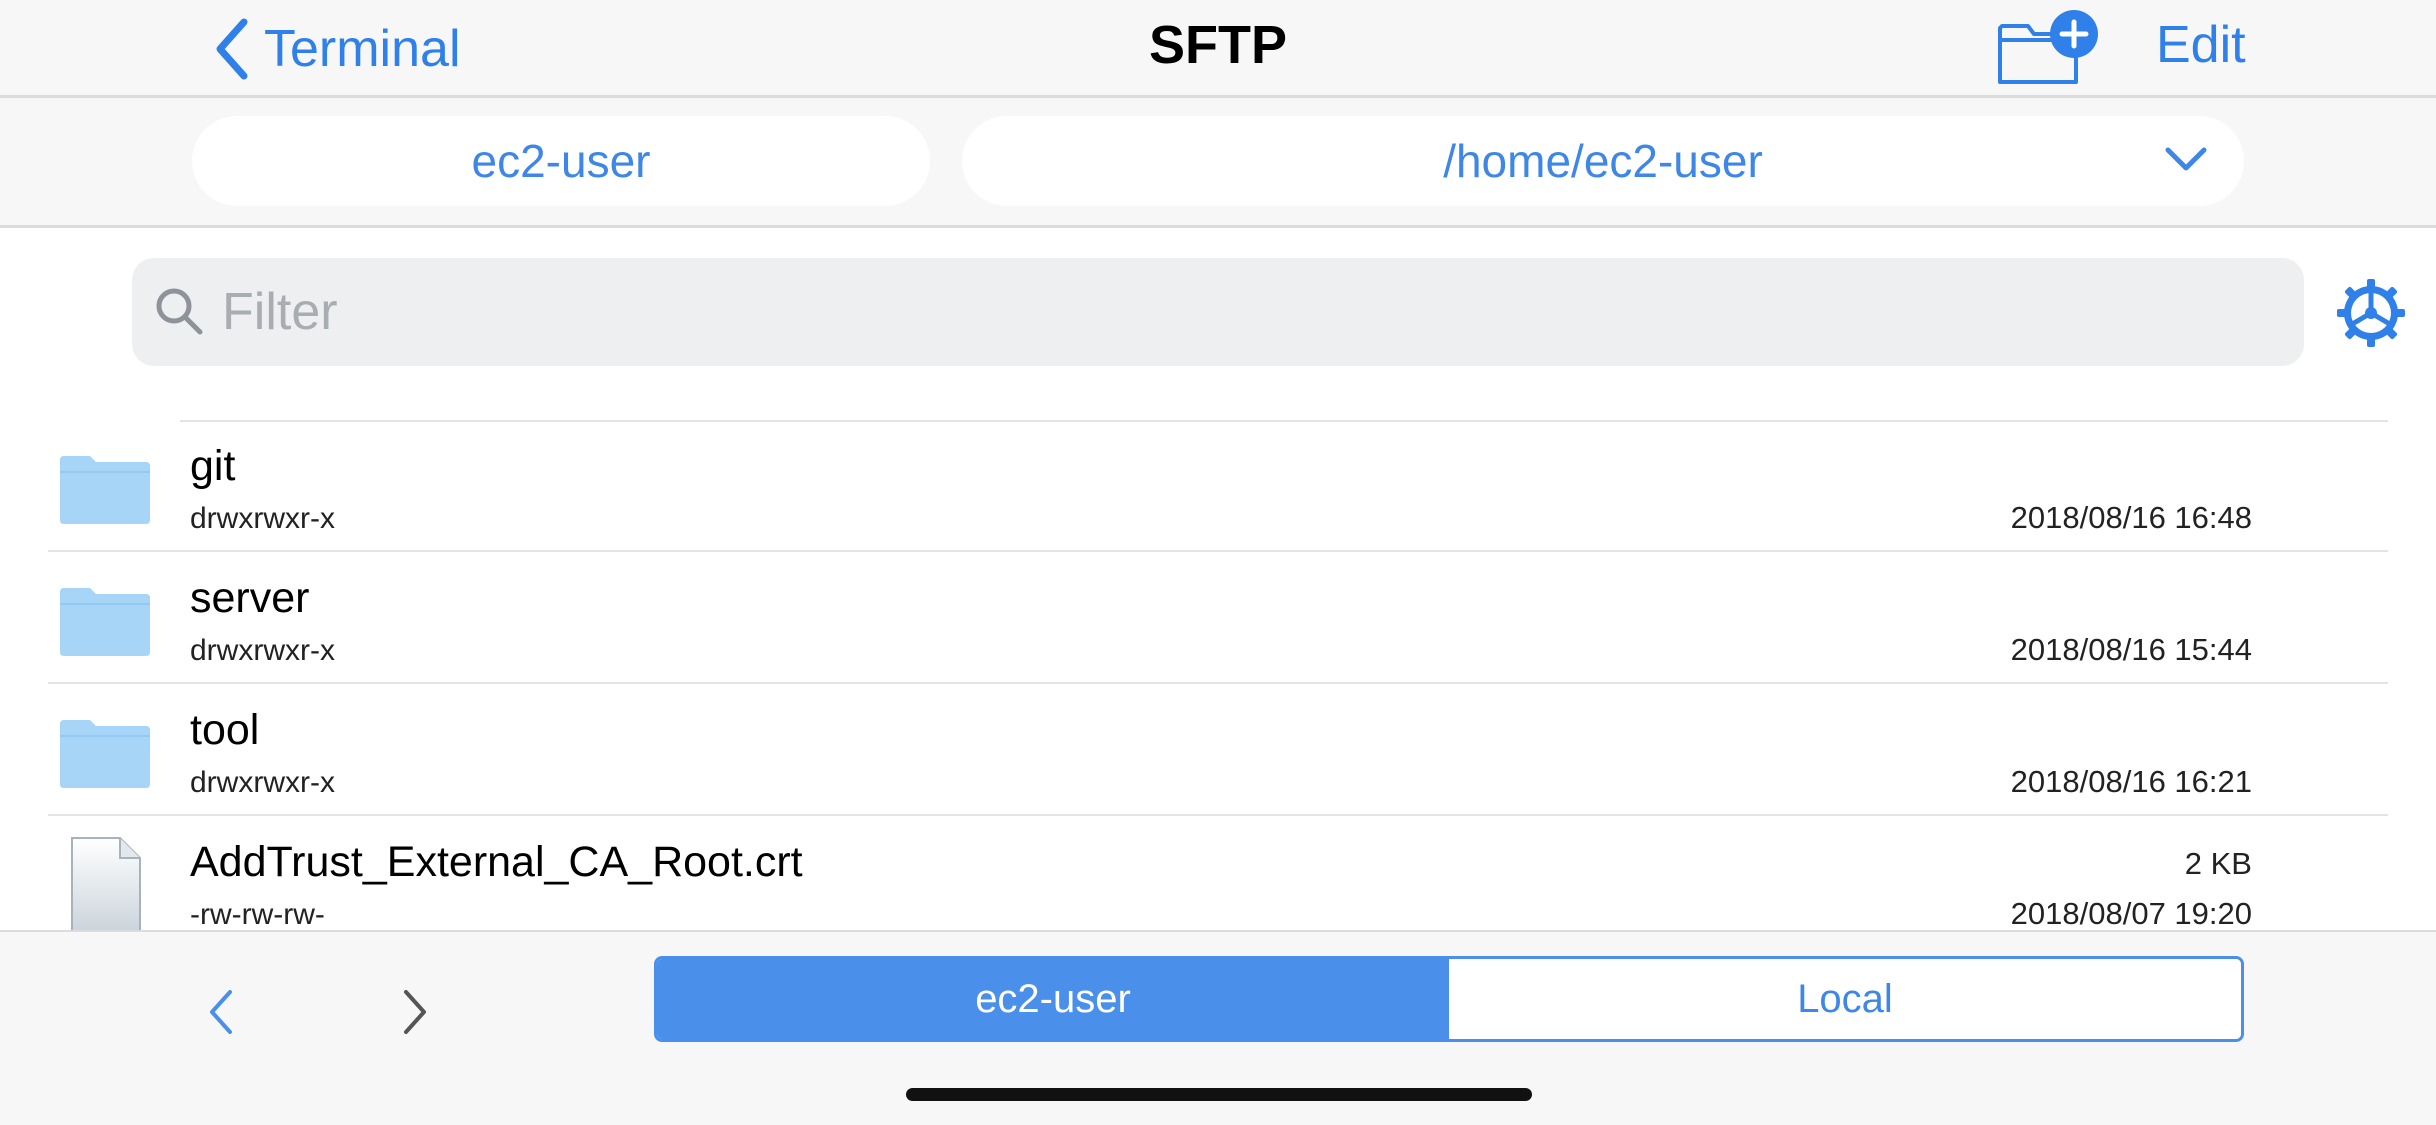  Describe the element at coordinates (225, 730) in the screenshot. I see `file-name: tool` at that location.